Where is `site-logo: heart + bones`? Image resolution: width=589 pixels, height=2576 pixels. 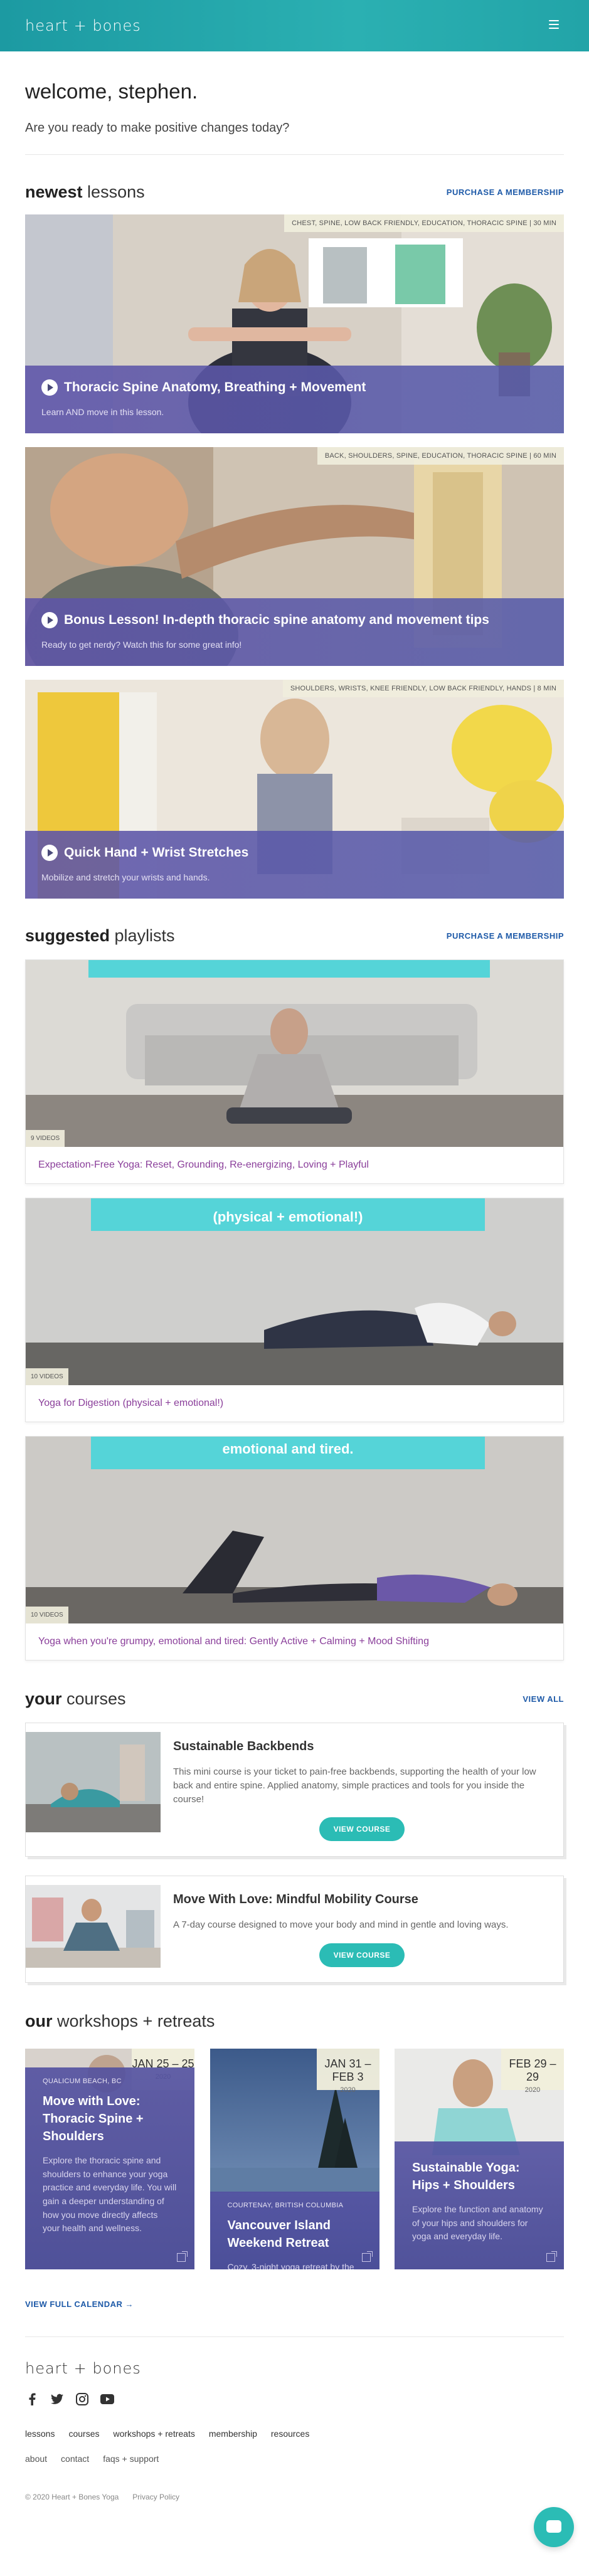 site-logo: heart + bones is located at coordinates (83, 26).